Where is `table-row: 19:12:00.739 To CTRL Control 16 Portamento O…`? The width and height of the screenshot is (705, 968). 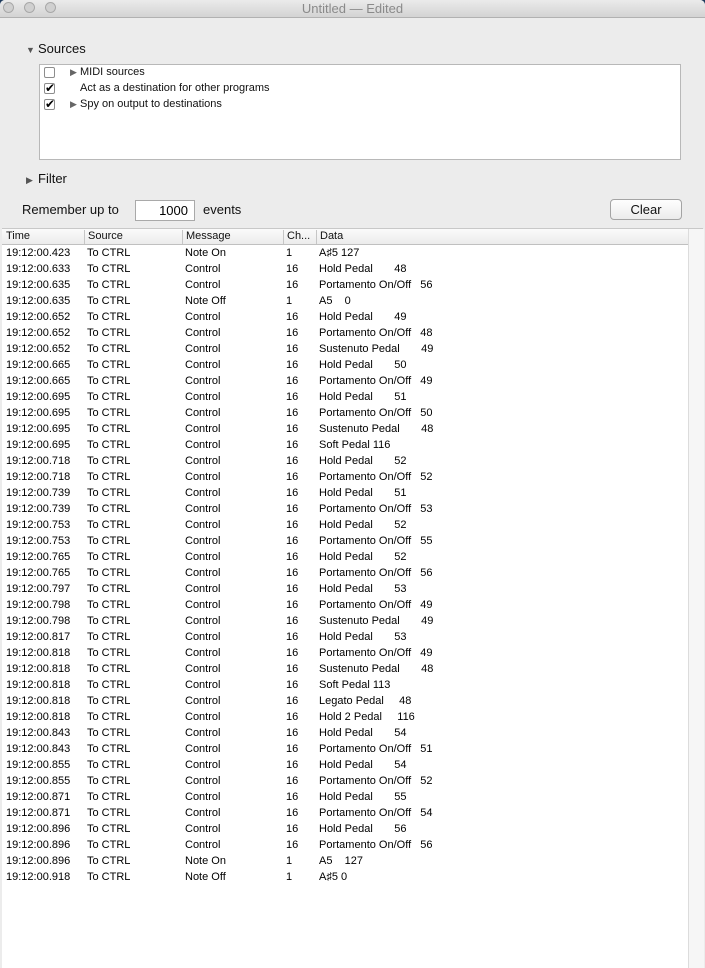 table-row: 19:12:00.739 To CTRL Control 16 Portamento O… is located at coordinates (345, 509).